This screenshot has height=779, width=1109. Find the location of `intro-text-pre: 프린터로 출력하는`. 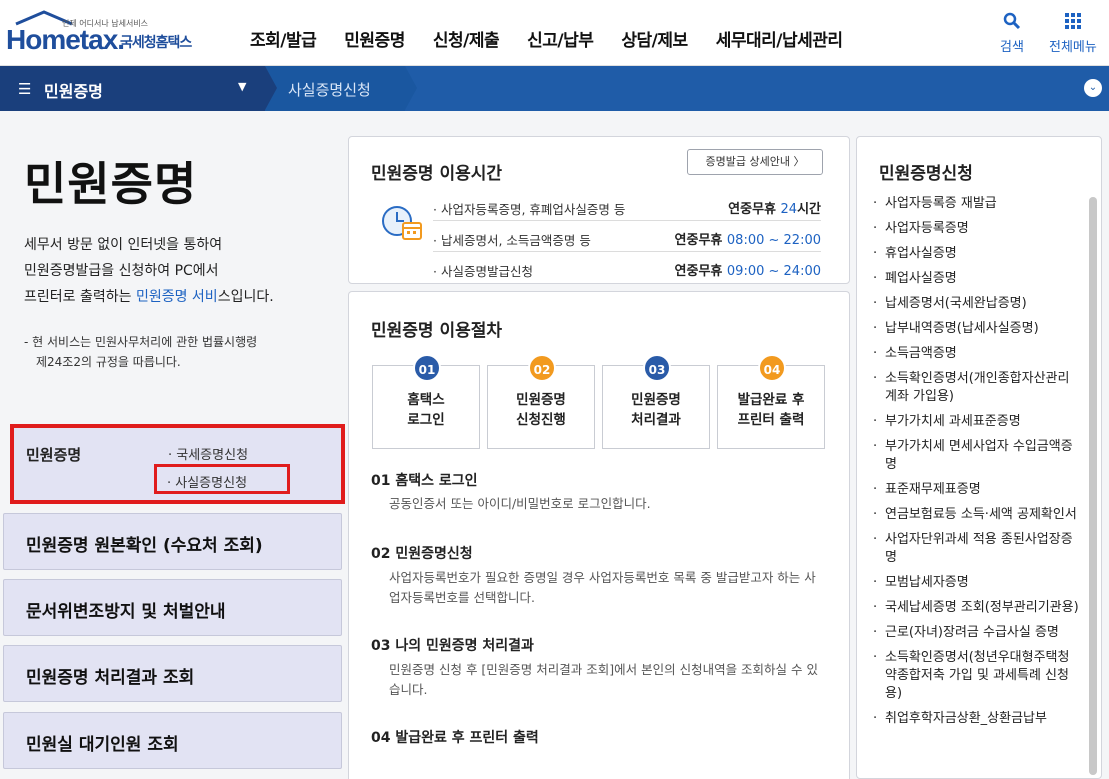

intro-text-pre: 프린터로 출력하는 is located at coordinates (80, 297).